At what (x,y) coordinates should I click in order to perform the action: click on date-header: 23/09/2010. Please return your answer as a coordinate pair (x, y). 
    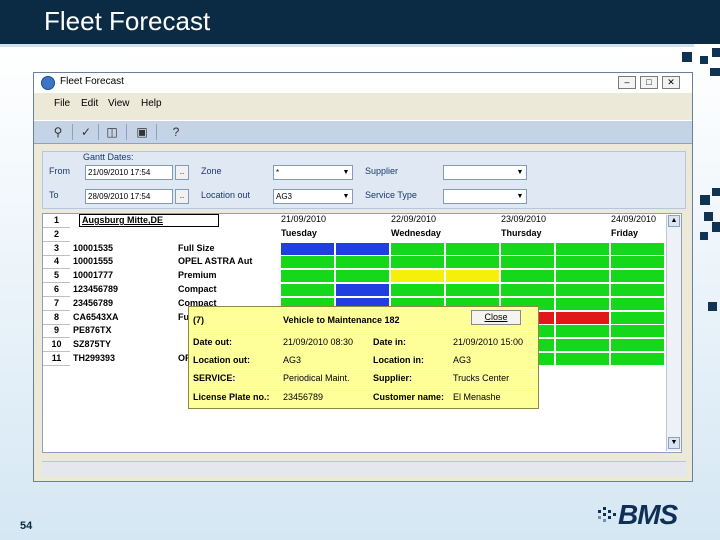
    Looking at the image, I should click on (524, 219).